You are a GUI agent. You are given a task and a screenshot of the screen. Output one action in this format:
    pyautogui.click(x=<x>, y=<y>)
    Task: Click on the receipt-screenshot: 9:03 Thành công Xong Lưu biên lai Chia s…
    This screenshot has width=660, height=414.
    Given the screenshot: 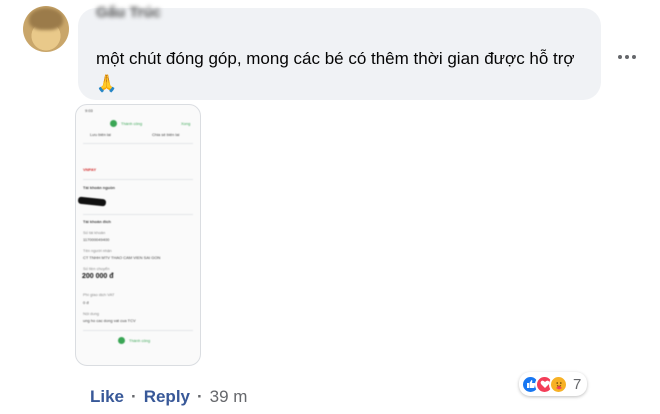 What is the action you would take?
    pyautogui.click(x=138, y=235)
    